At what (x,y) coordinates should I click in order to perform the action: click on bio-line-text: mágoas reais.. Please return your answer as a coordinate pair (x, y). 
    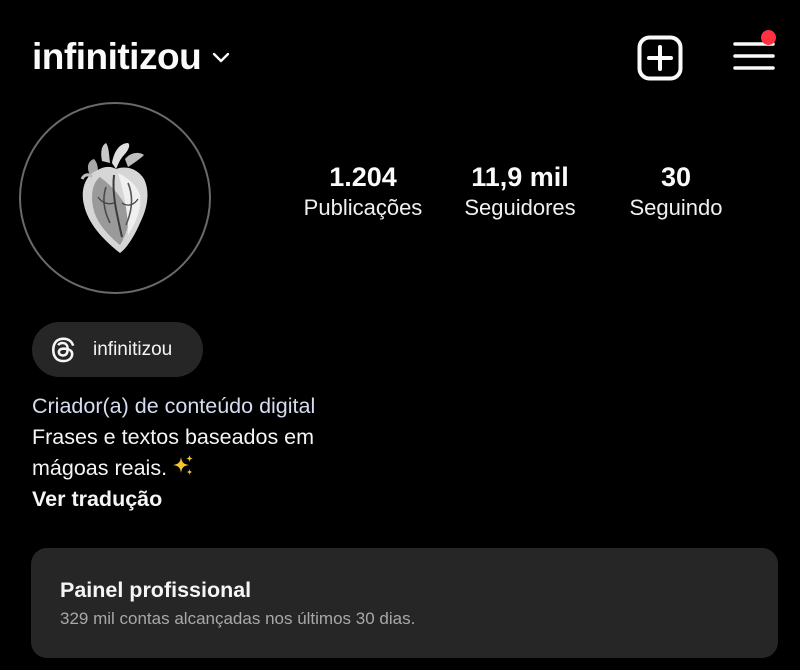
    Looking at the image, I should click on (100, 468).